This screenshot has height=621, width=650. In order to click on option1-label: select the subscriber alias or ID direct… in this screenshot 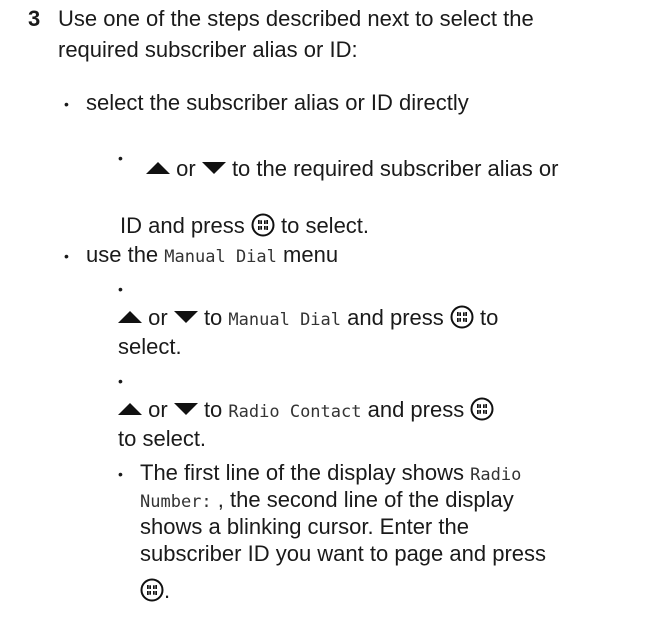, I will do `click(277, 102)`.